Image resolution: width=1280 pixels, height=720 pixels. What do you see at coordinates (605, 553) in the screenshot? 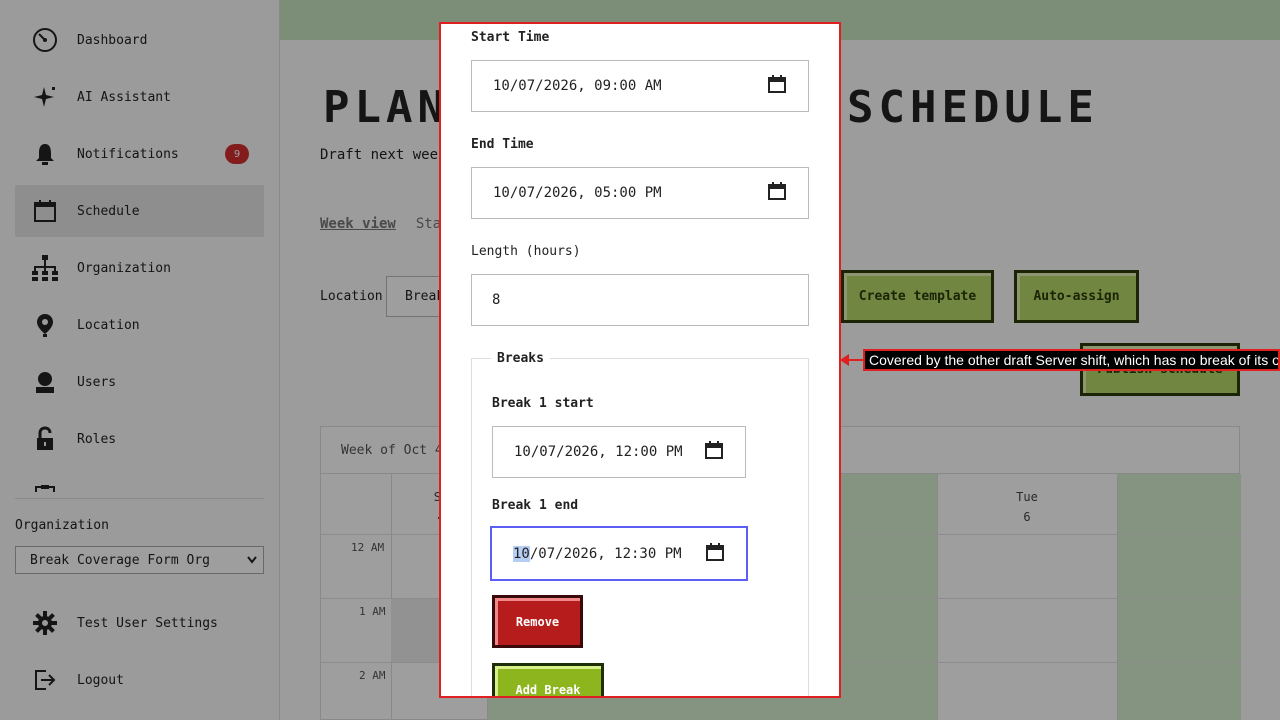
I see `break-end-rest: /07/2026, 12:30 PM` at bounding box center [605, 553].